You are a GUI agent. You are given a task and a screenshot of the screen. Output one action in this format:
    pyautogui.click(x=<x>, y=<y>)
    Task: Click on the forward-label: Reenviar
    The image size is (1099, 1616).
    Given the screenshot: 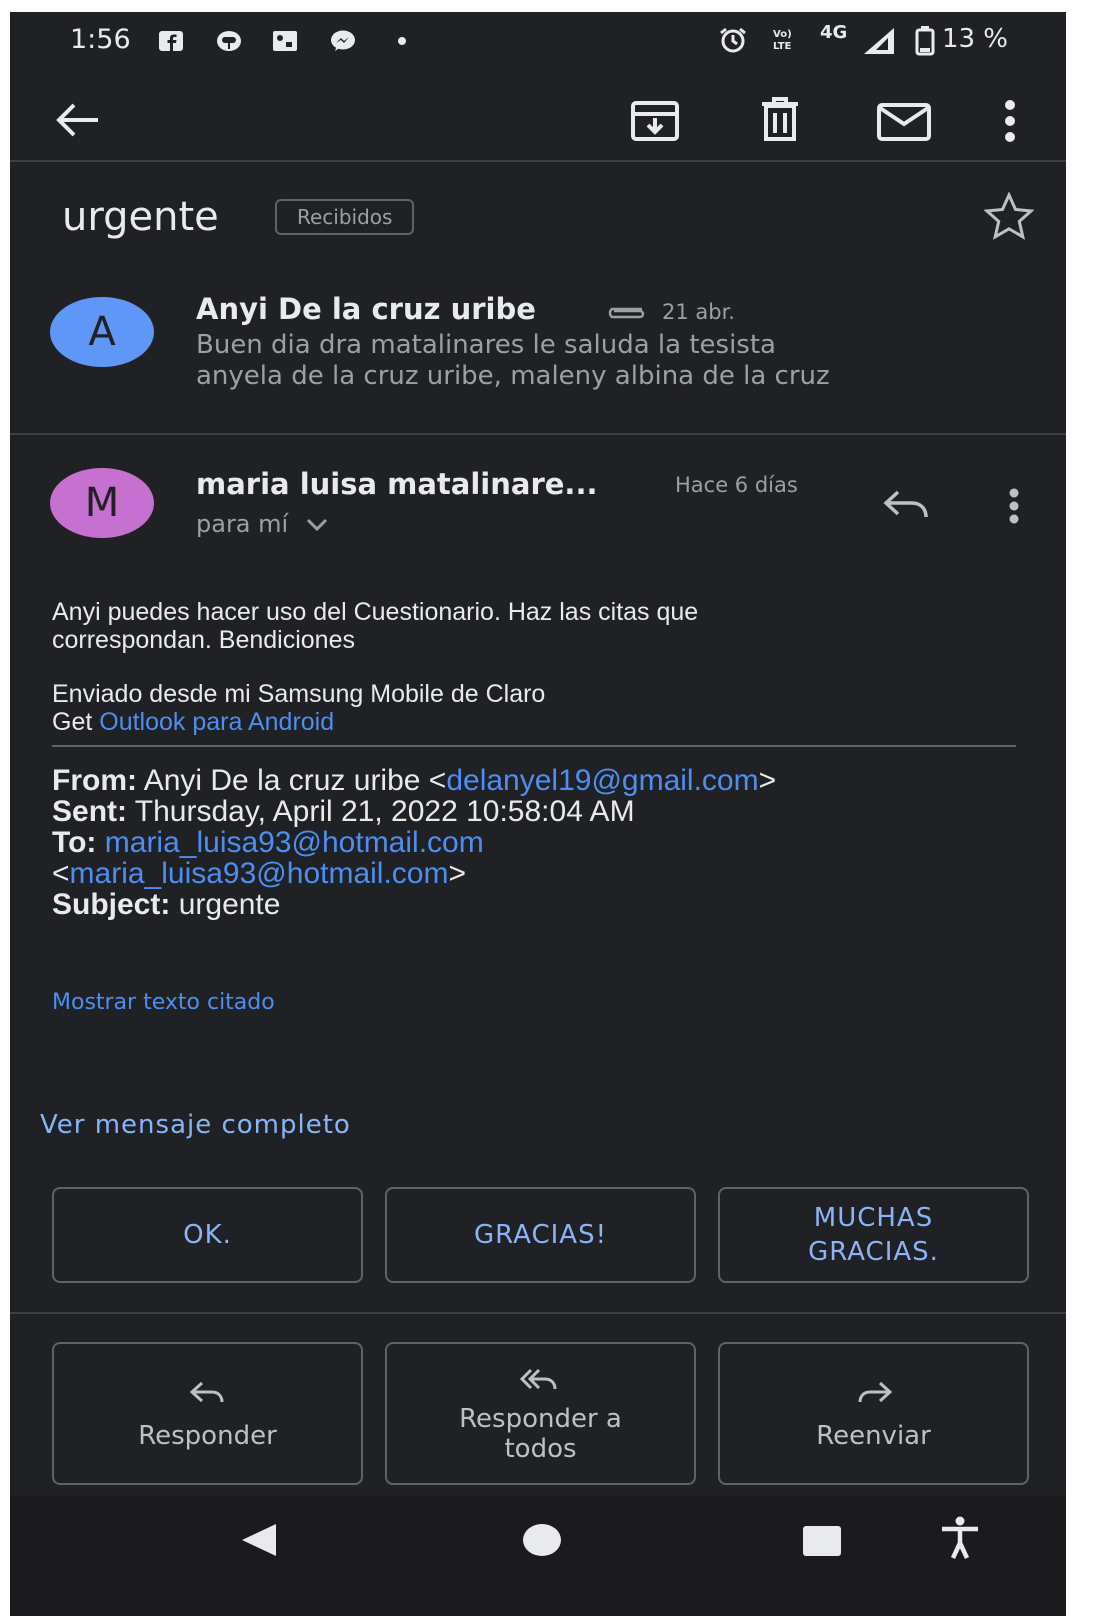 What is the action you would take?
    pyautogui.click(x=873, y=1435)
    